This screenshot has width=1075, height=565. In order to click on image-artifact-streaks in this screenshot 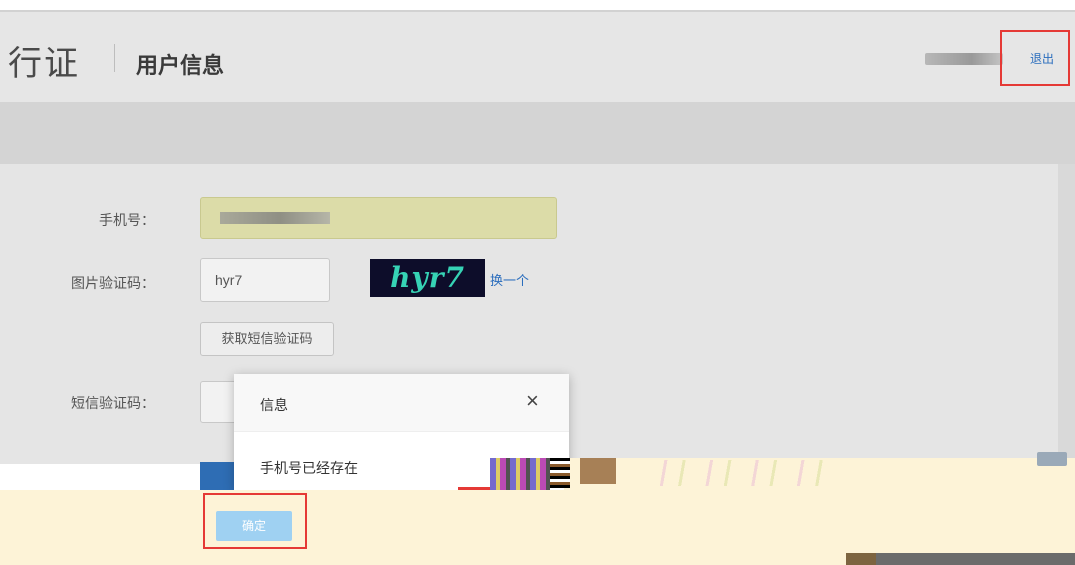, I will do `click(740, 473)`.